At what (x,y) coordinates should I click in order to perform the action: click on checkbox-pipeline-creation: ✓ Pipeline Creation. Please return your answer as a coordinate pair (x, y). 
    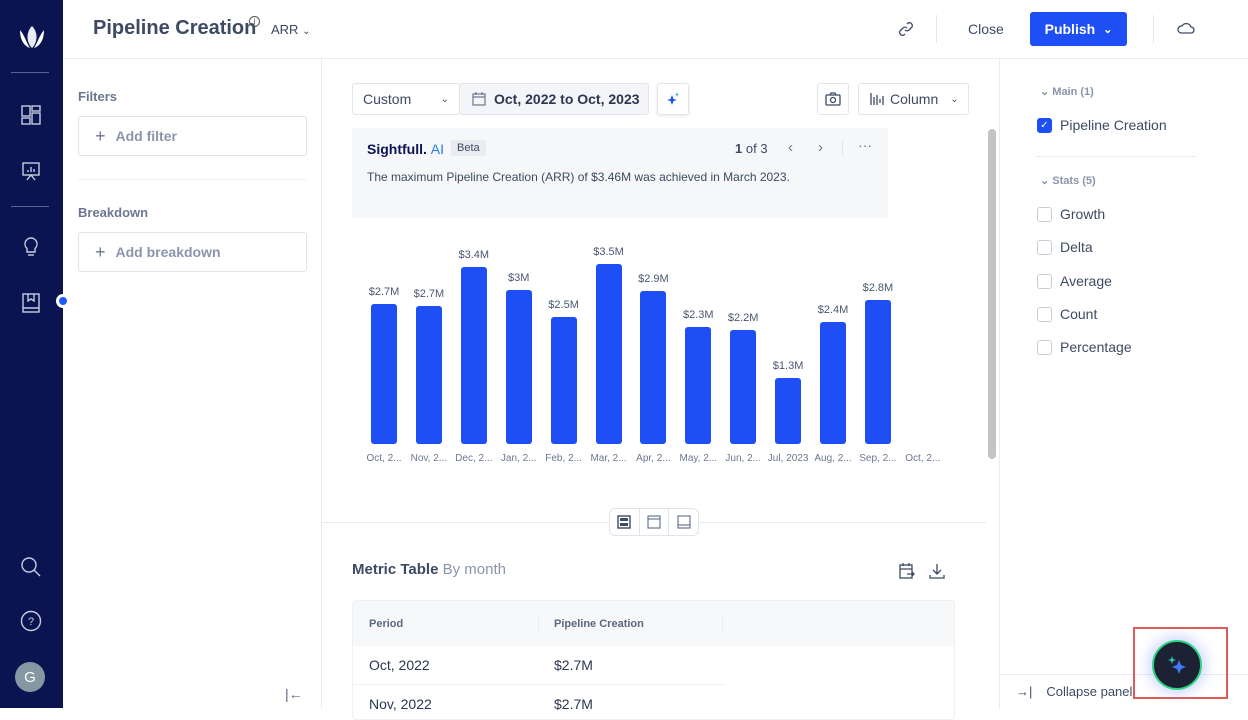
    Looking at the image, I should click on (1102, 125).